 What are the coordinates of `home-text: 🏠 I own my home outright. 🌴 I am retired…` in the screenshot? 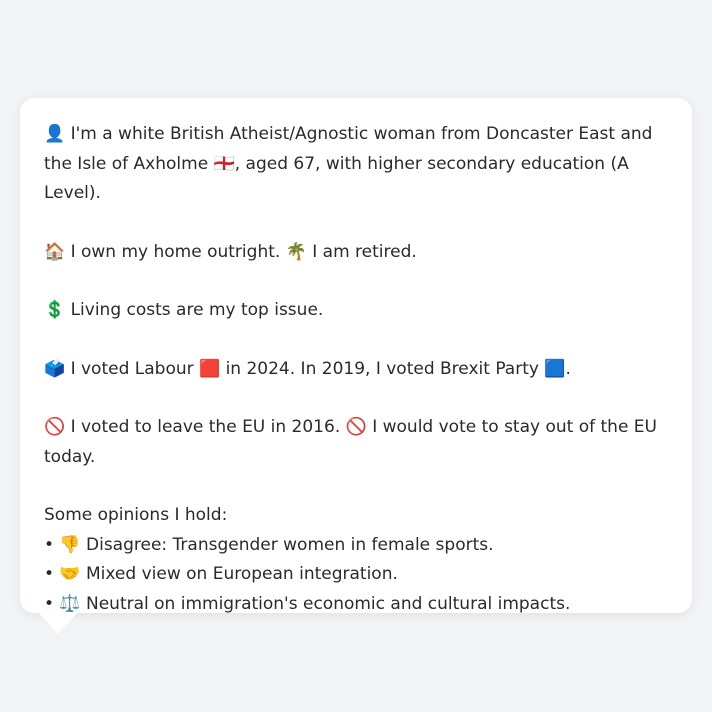 It's located at (230, 251).